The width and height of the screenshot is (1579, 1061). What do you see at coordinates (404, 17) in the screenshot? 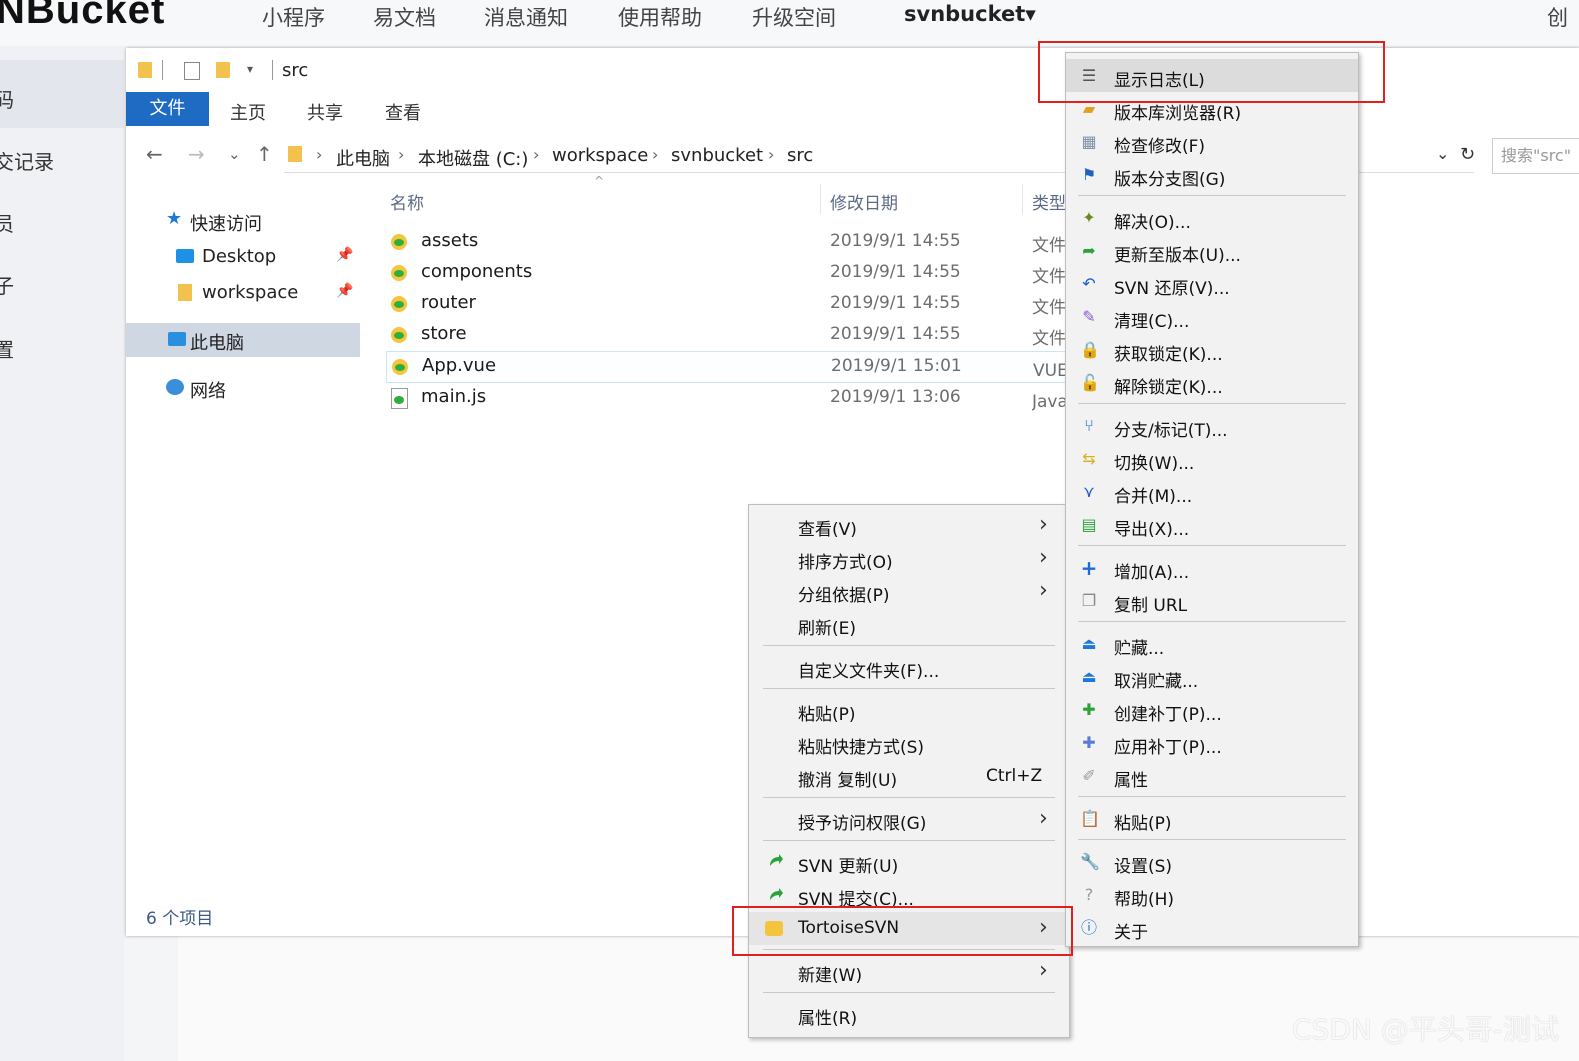
I see `nav-docs: 易文档` at bounding box center [404, 17].